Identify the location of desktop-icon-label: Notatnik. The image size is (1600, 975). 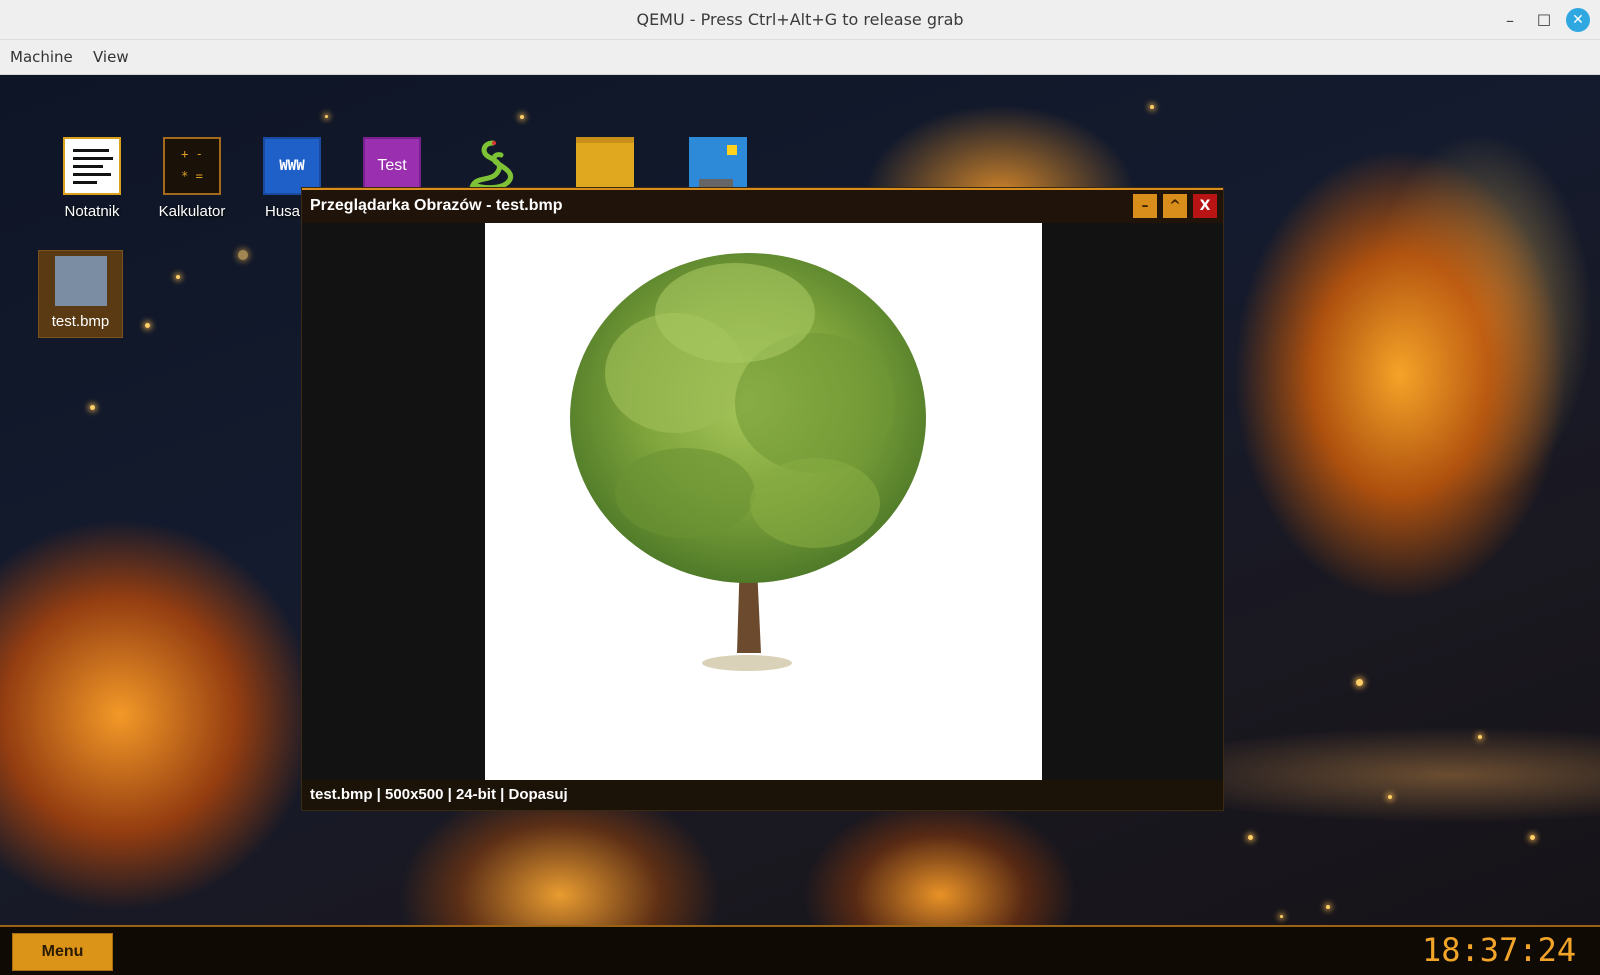
(92, 211).